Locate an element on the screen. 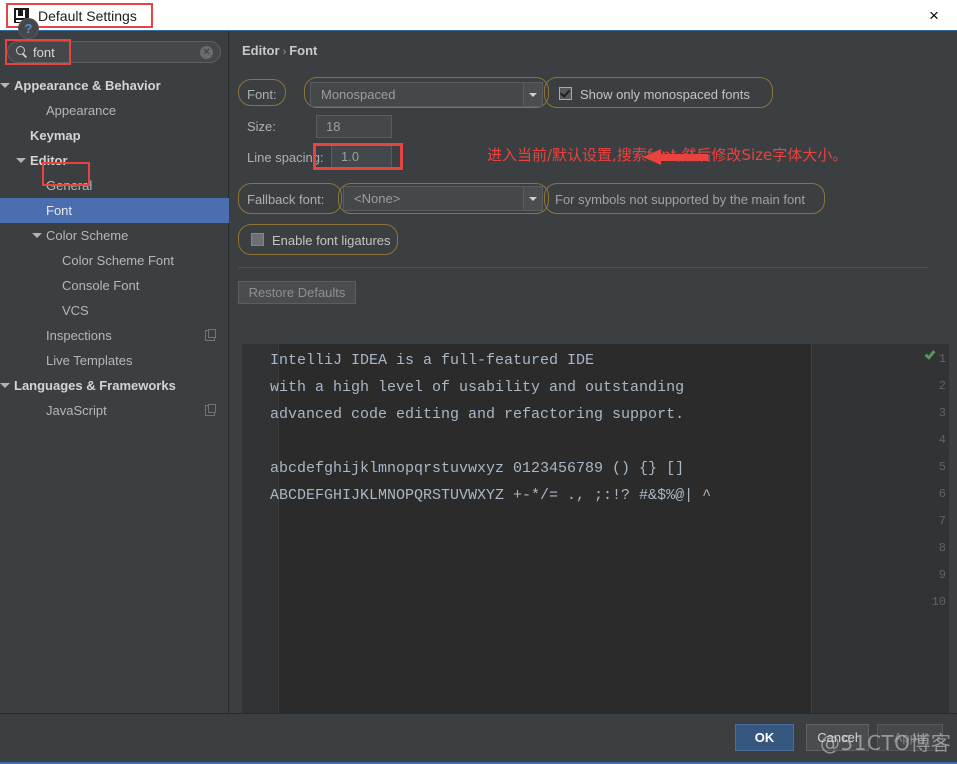  sidebar-item-color-scheme: Color Scheme is located at coordinates (114, 235).